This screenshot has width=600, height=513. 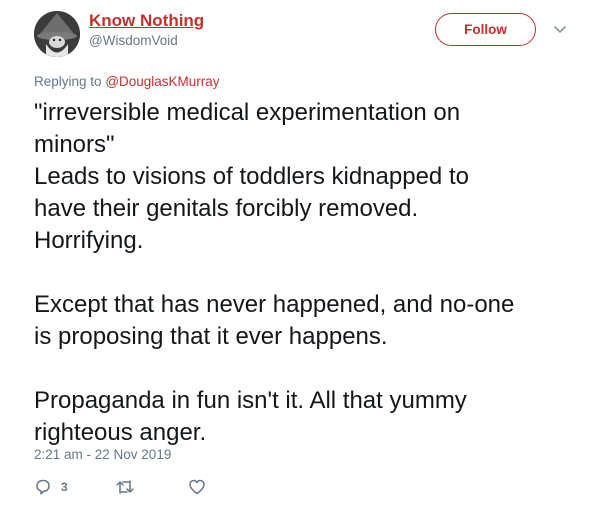 What do you see at coordinates (560, 29) in the screenshot?
I see `chevron-down-icon` at bounding box center [560, 29].